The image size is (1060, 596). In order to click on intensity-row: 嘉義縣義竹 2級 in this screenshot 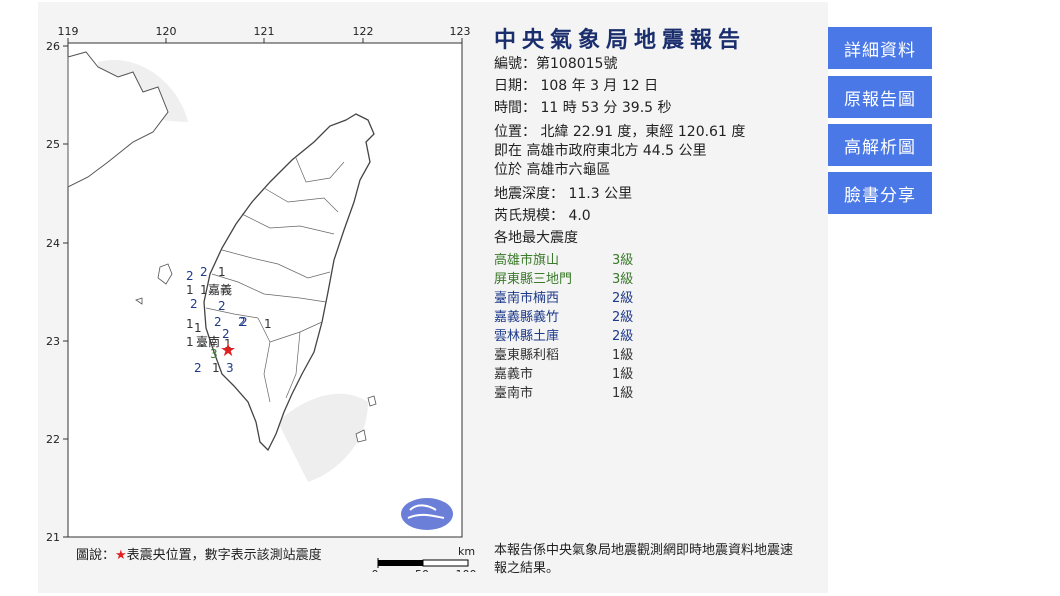, I will do `click(564, 317)`.